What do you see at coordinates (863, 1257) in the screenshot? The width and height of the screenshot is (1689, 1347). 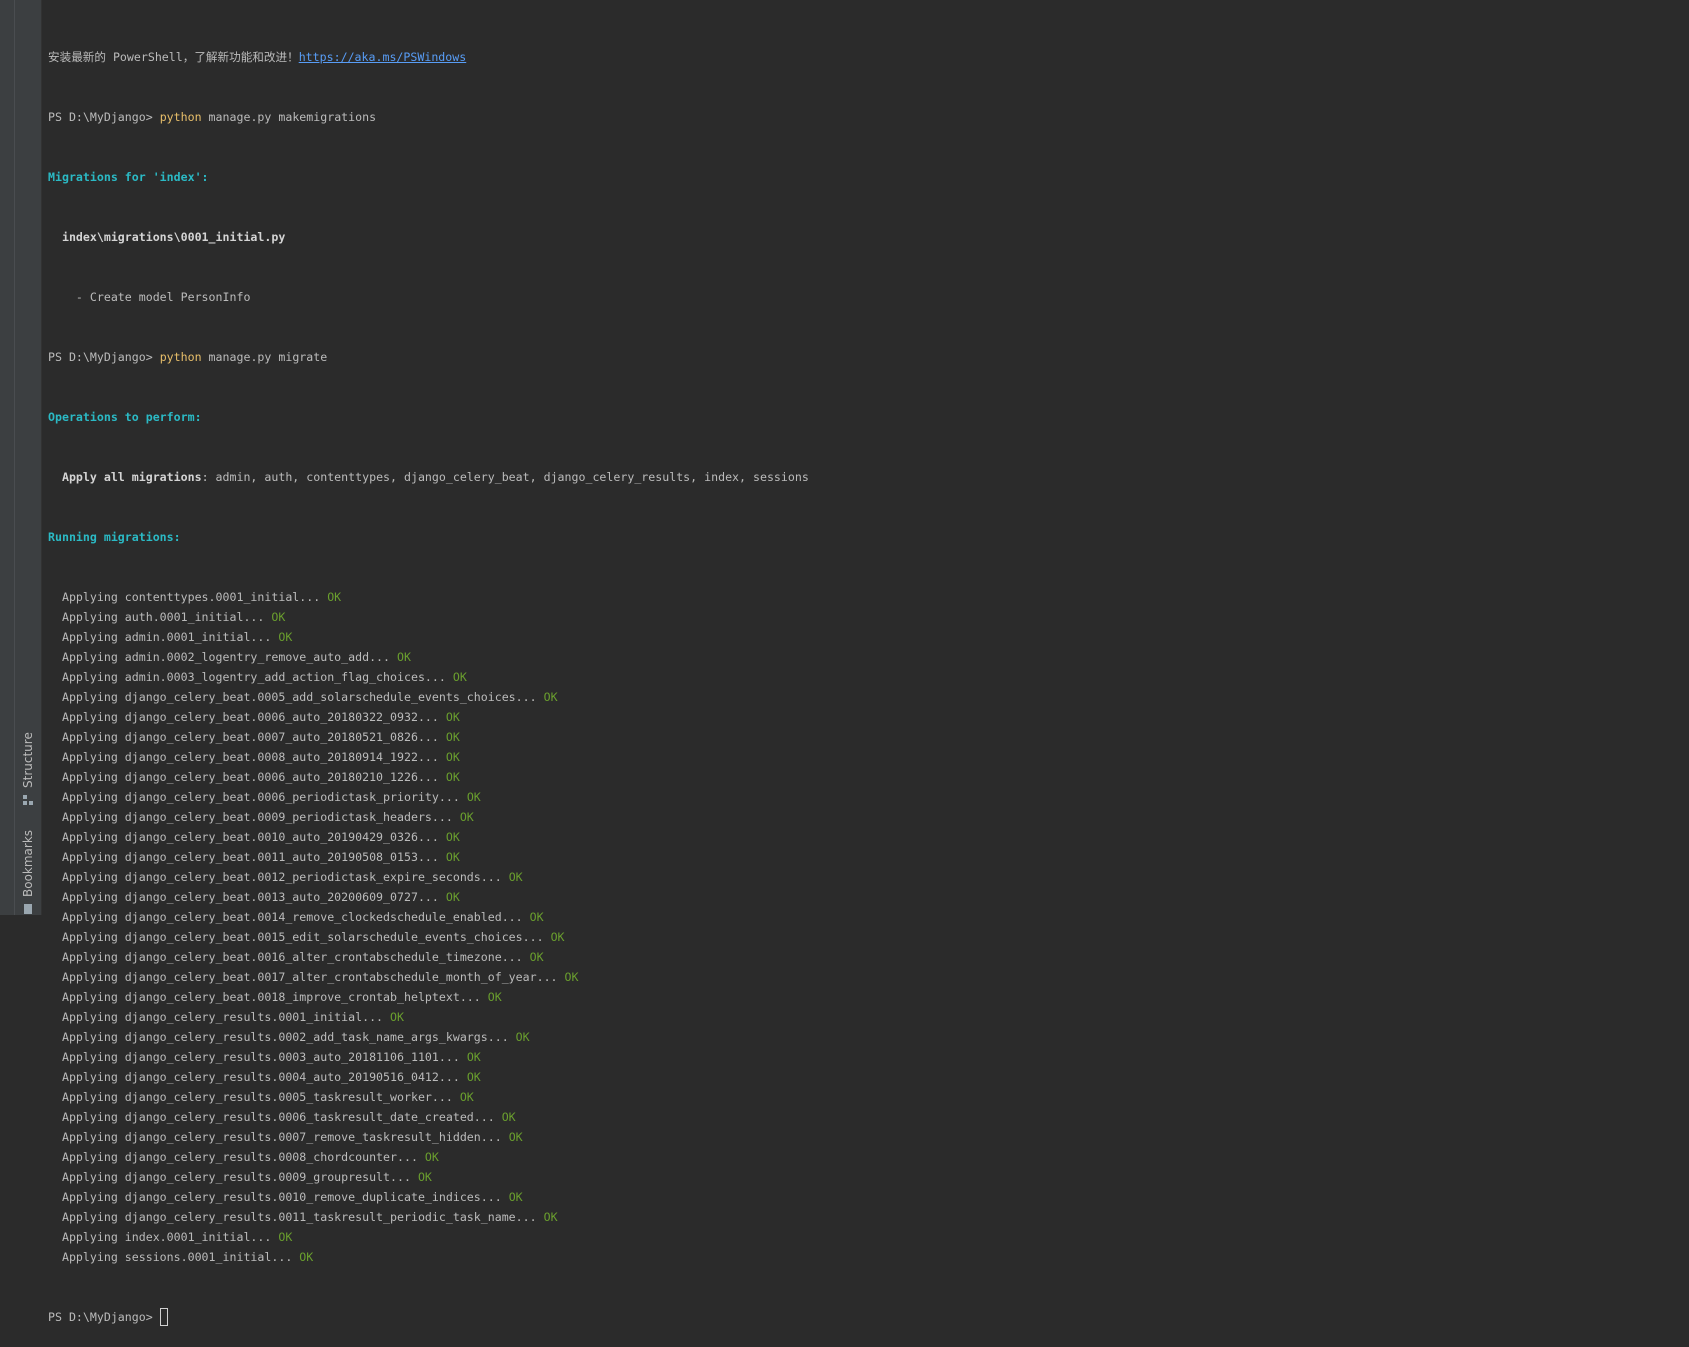 I see `migration-line: Applying sessions.0001_initial... OK` at bounding box center [863, 1257].